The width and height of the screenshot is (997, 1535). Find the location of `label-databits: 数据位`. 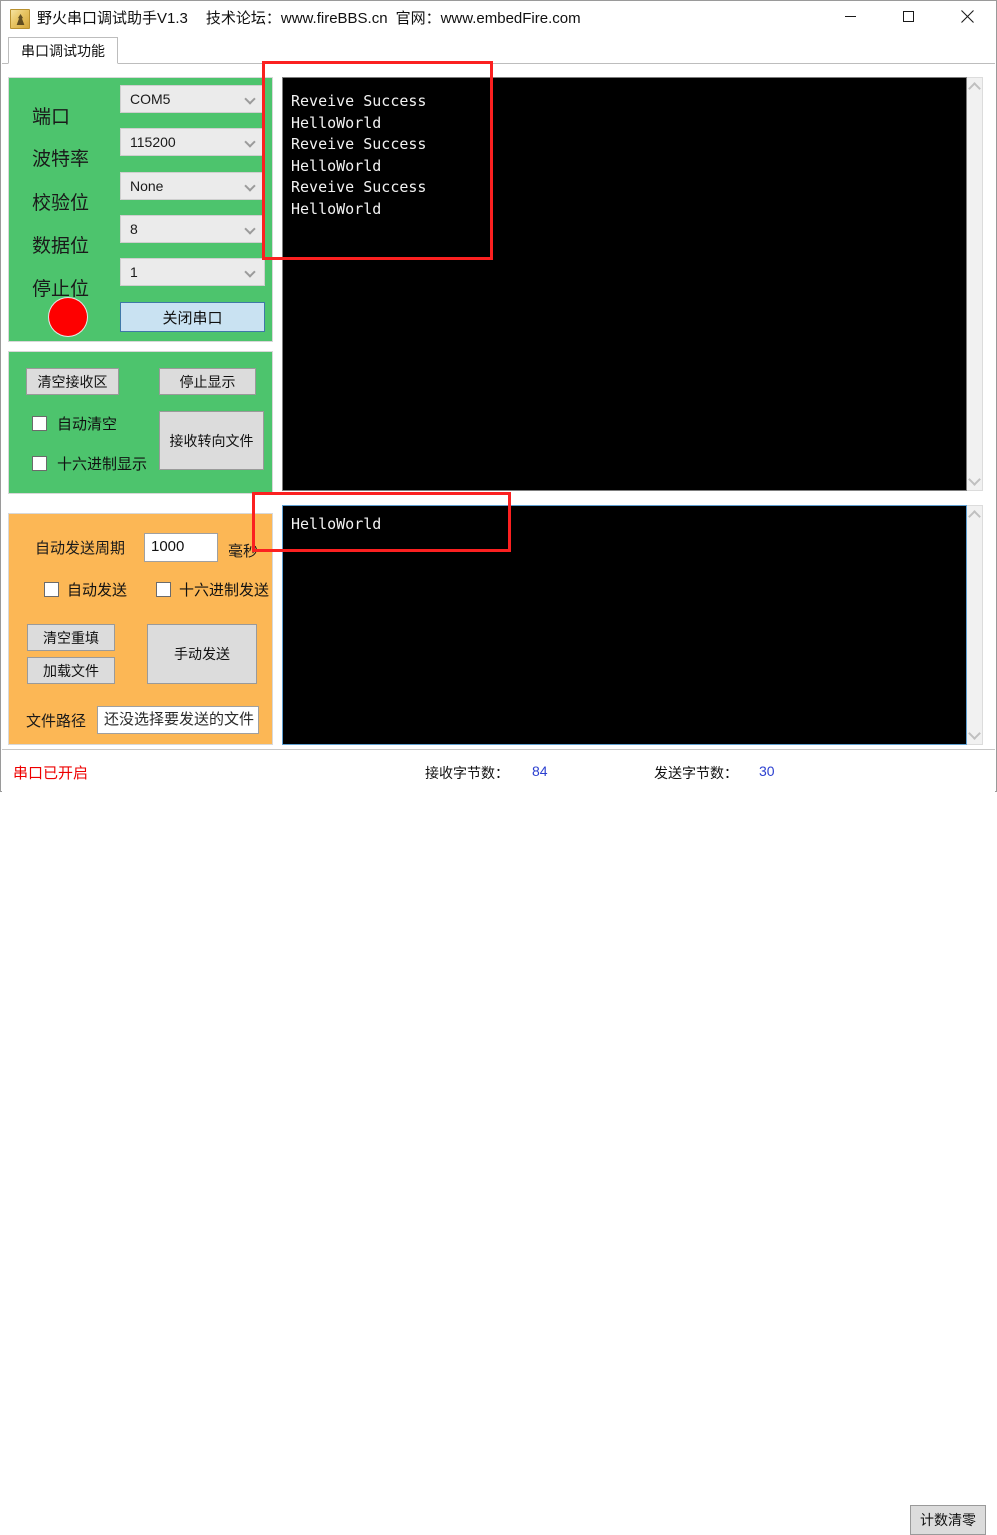

label-databits: 数据位 is located at coordinates (61, 246).